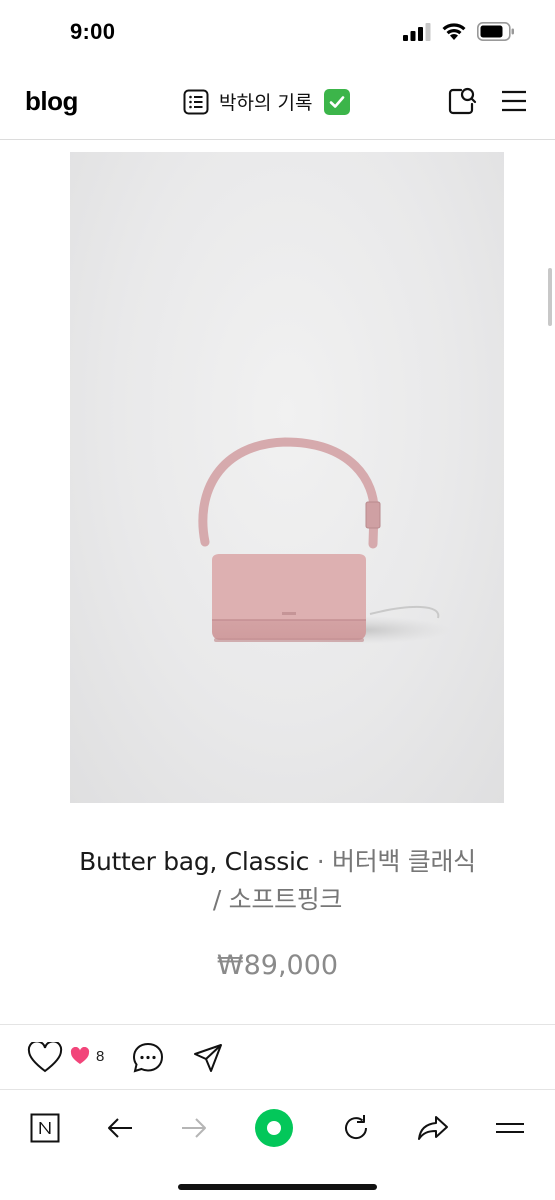  What do you see at coordinates (356, 1128) in the screenshot?
I see `refresh-icon` at bounding box center [356, 1128].